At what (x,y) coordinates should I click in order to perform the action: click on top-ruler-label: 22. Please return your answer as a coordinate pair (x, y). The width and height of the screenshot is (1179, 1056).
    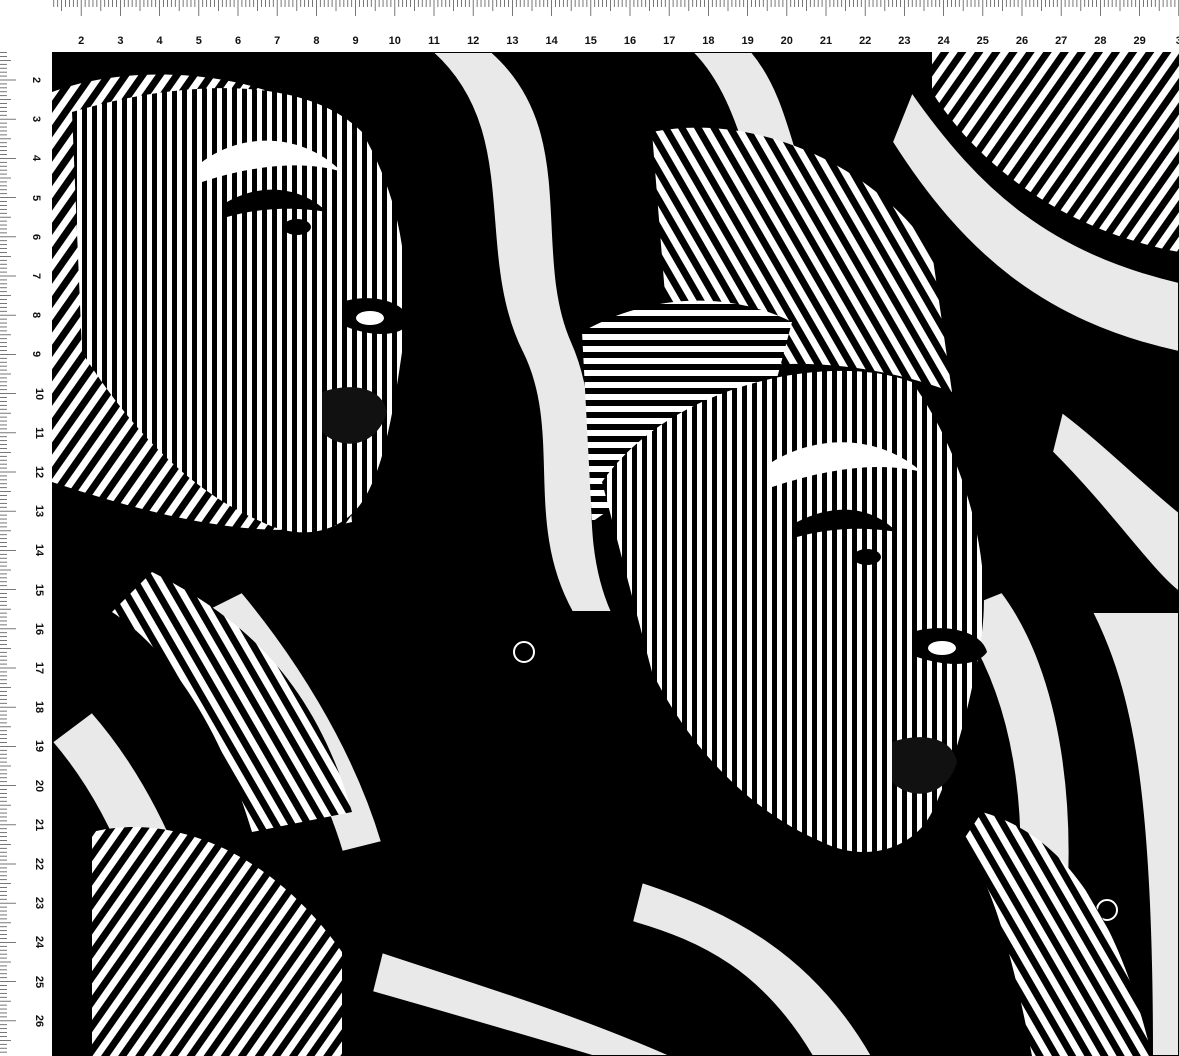
    Looking at the image, I should click on (865, 41).